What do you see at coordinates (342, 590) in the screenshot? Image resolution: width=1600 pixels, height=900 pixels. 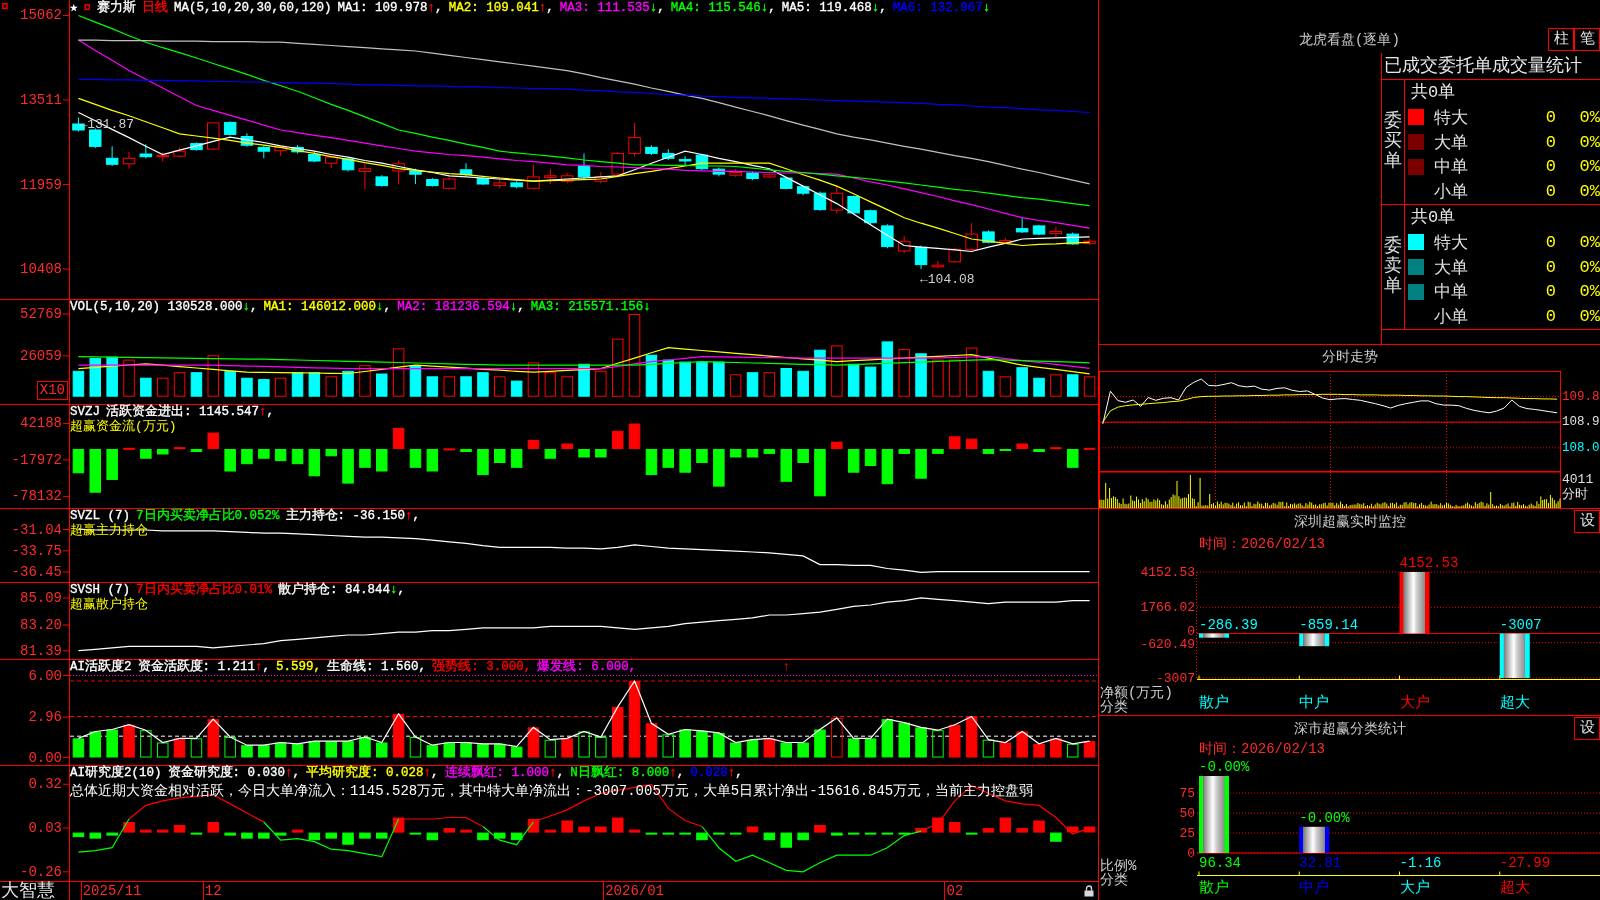 I see `legend-item: 散户持仓: 84.844↓,` at bounding box center [342, 590].